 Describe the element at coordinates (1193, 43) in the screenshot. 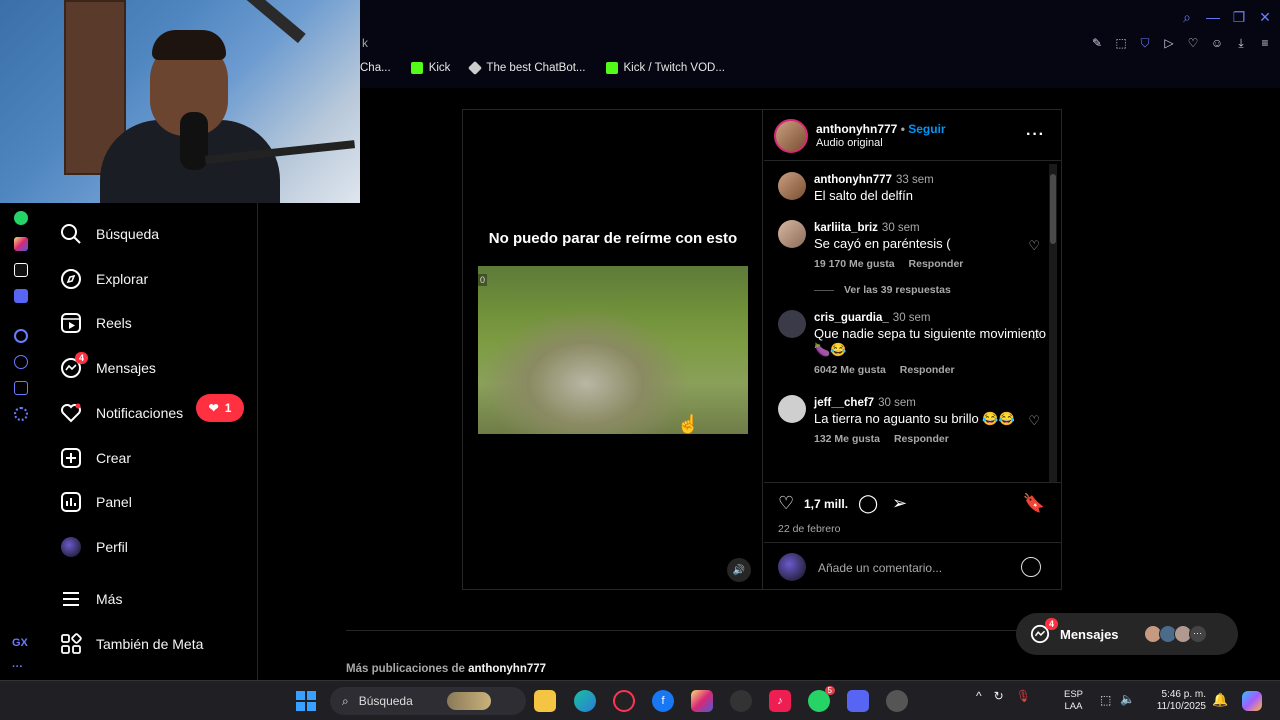

I see `heart-icon: ♡` at that location.